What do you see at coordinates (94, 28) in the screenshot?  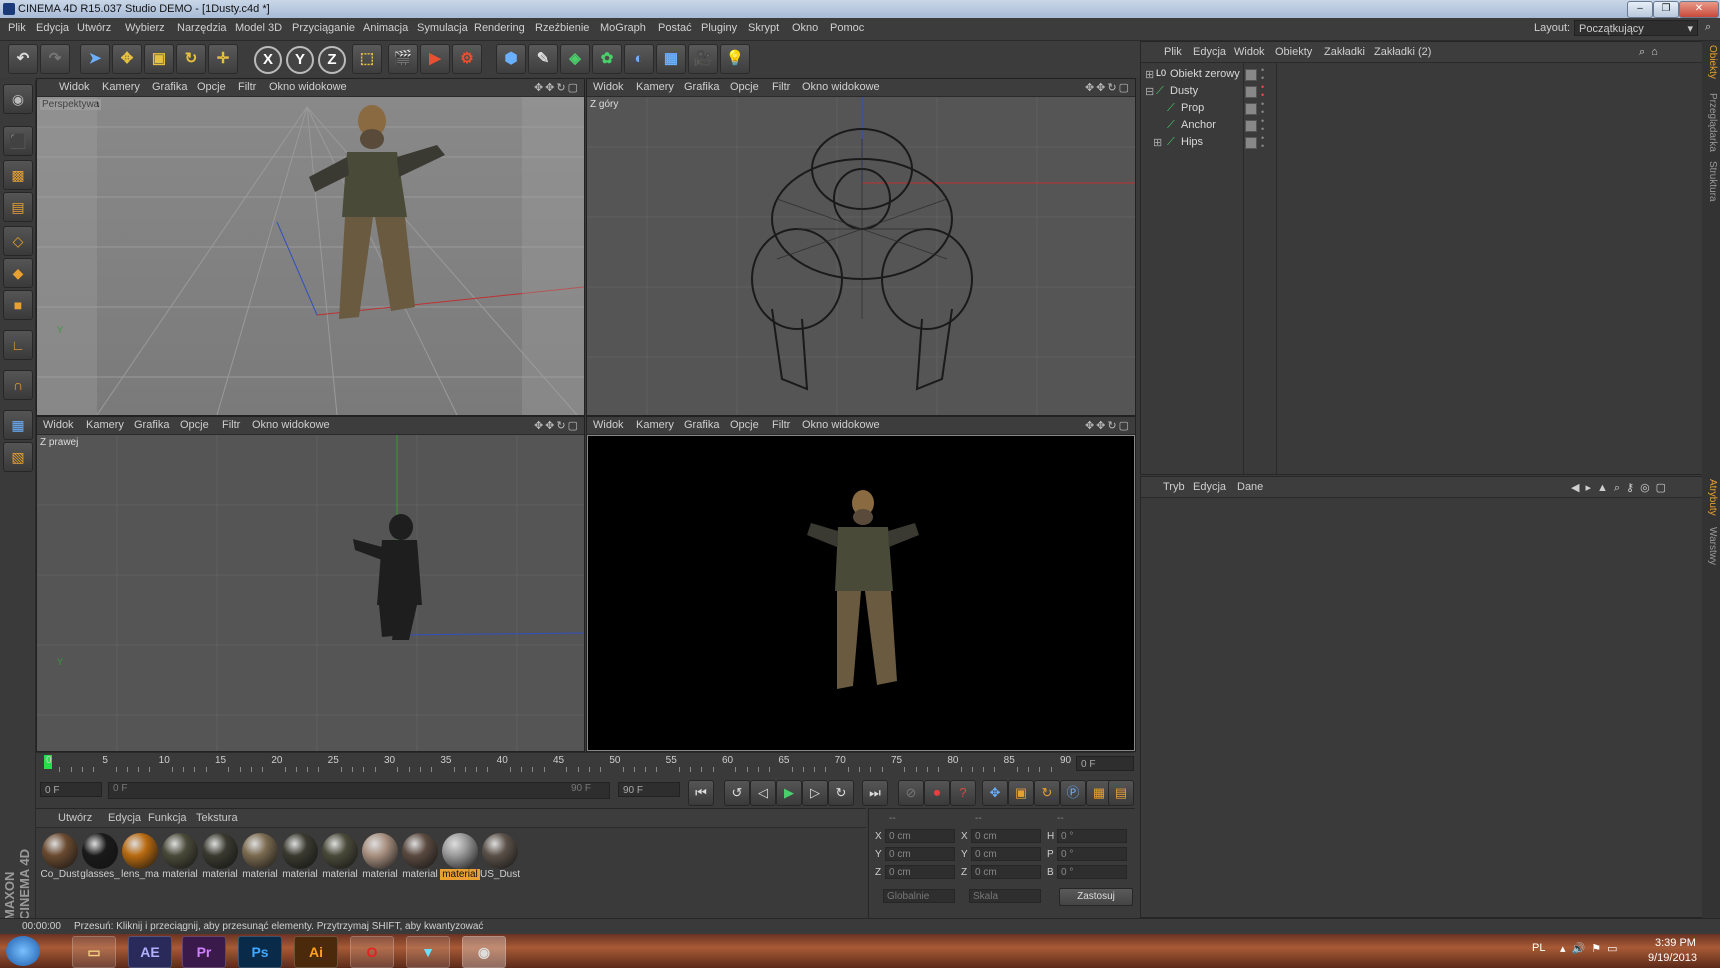 I see `menu-utworz: Utwórz` at bounding box center [94, 28].